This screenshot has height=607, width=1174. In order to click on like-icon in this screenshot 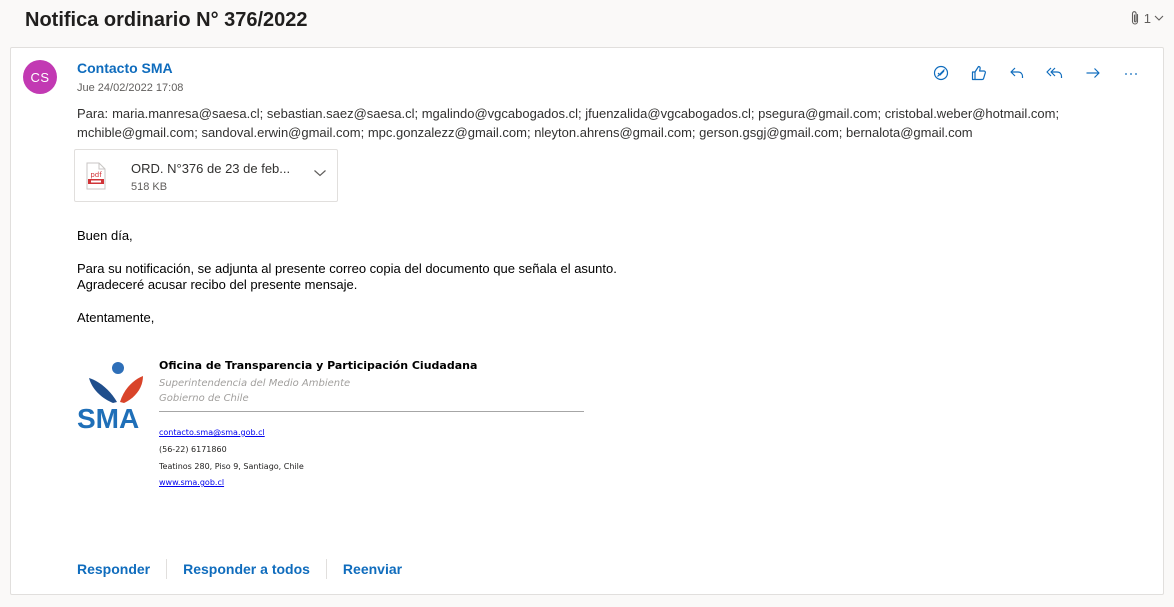, I will do `click(978, 73)`.